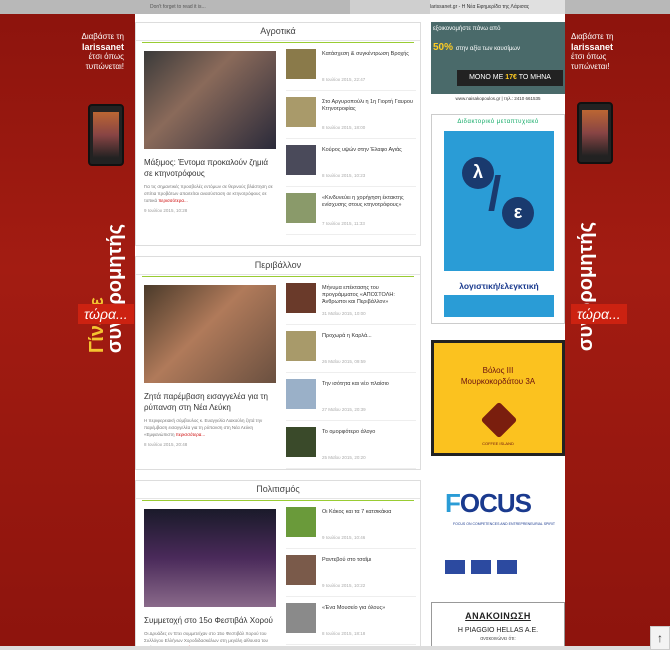  What do you see at coordinates (344, 361) in the screenshot?
I see `list-item-date: 26 Μαΐου 2015, 09:59` at bounding box center [344, 361].